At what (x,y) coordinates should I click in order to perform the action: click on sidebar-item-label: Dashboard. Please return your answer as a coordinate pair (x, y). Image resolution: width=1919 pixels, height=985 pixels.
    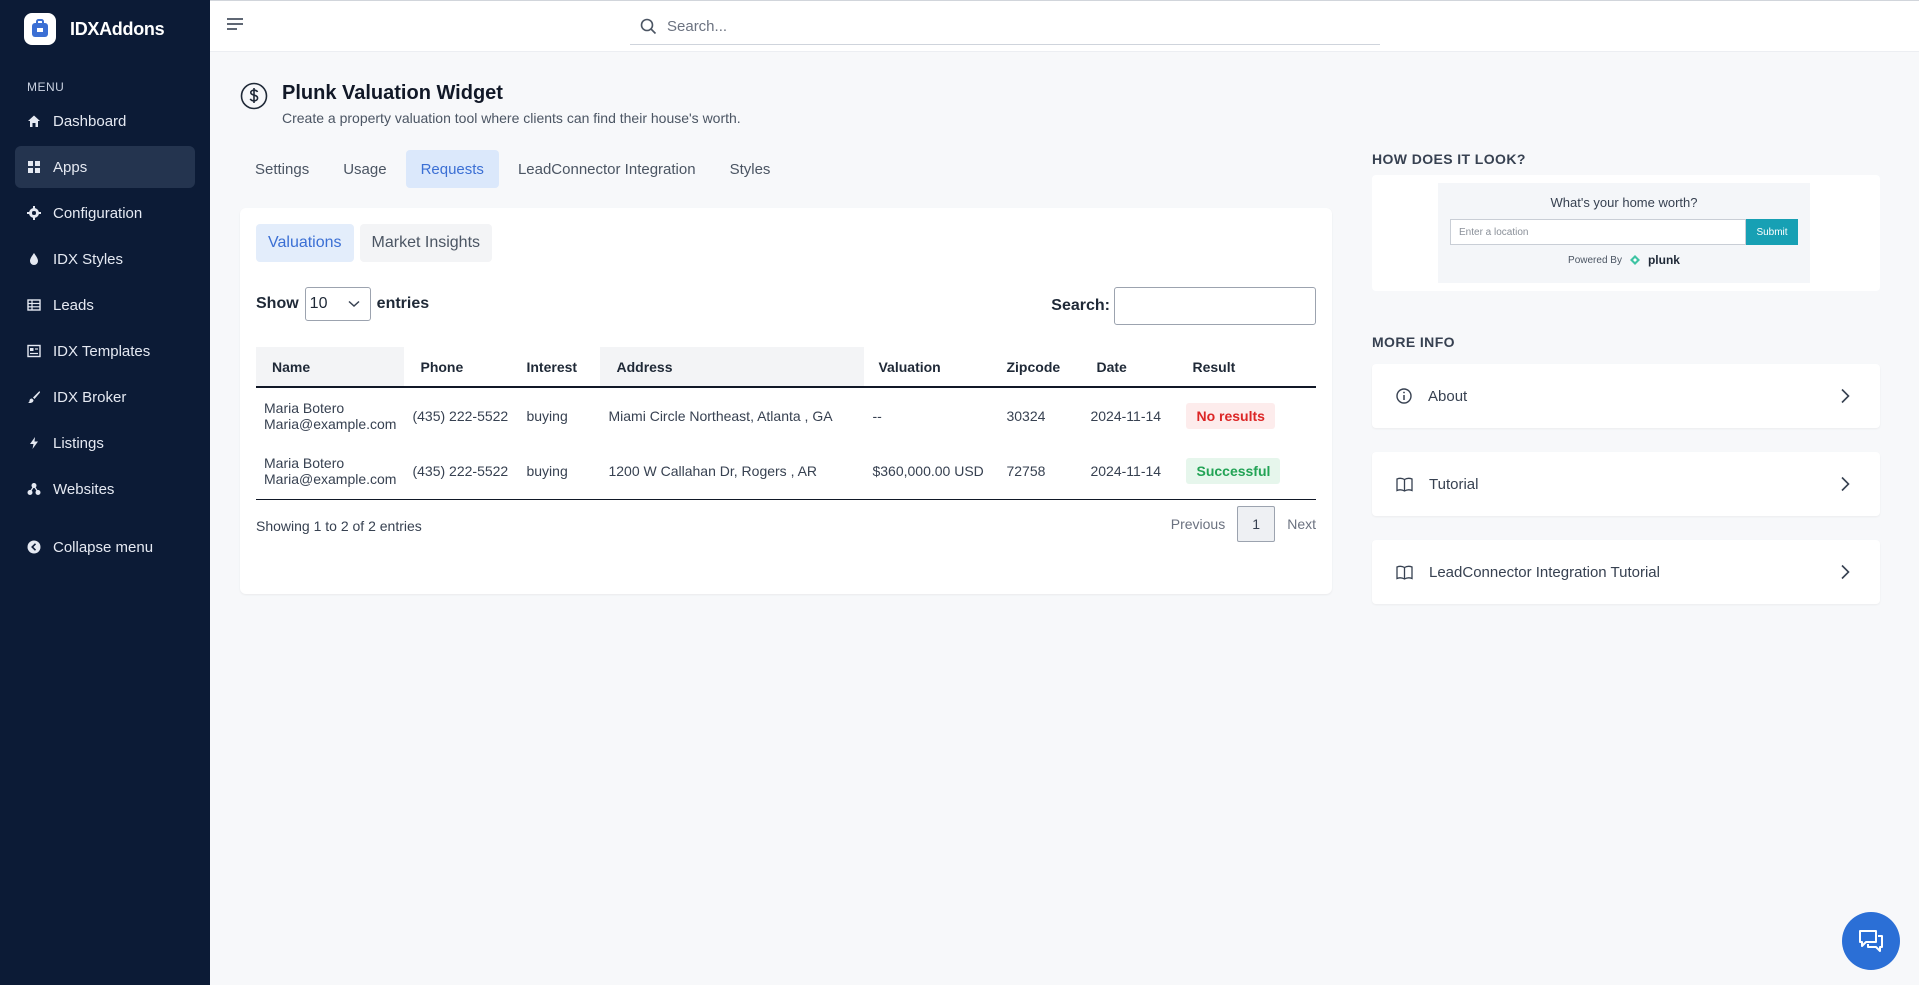
    Looking at the image, I should click on (90, 121).